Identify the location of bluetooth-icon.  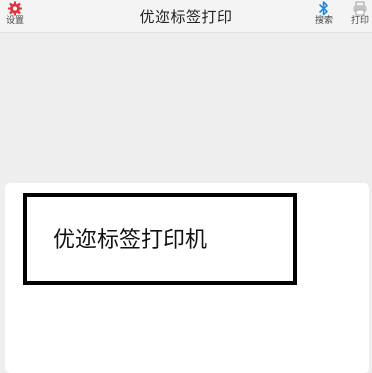
(323, 8).